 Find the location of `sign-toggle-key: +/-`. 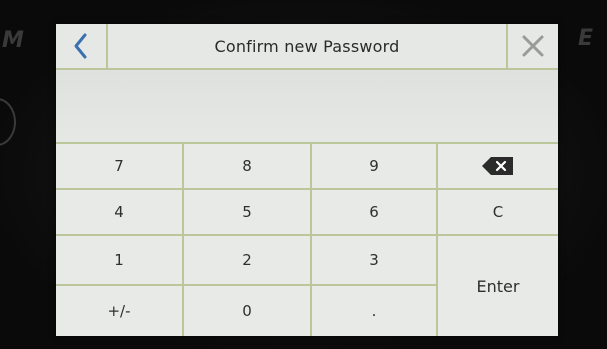

sign-toggle-key: +/- is located at coordinates (120, 311).